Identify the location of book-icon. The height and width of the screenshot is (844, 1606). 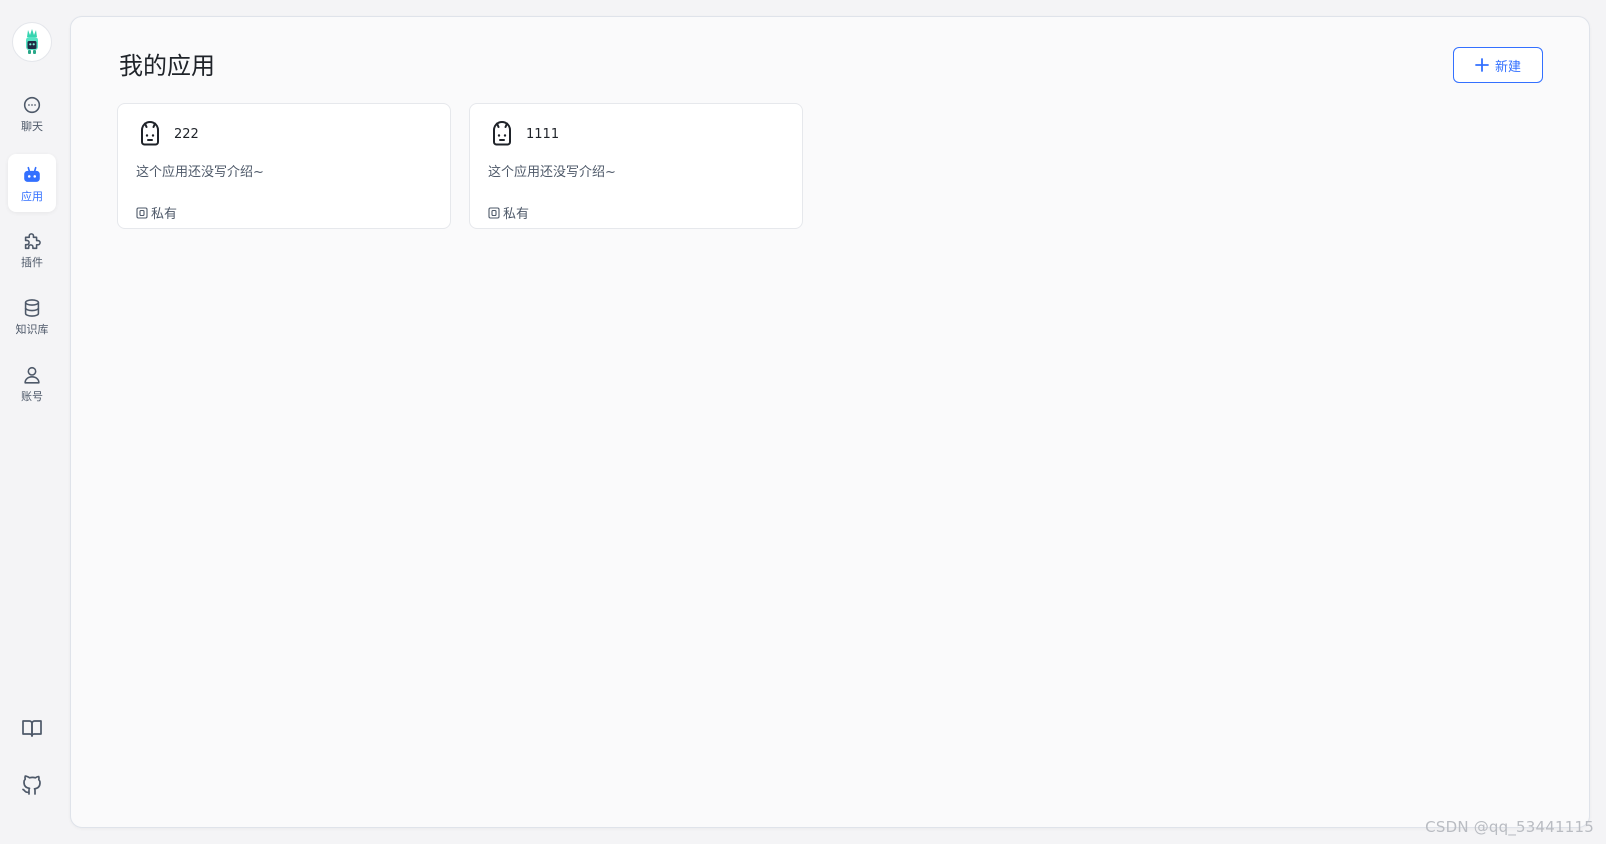
(32, 728).